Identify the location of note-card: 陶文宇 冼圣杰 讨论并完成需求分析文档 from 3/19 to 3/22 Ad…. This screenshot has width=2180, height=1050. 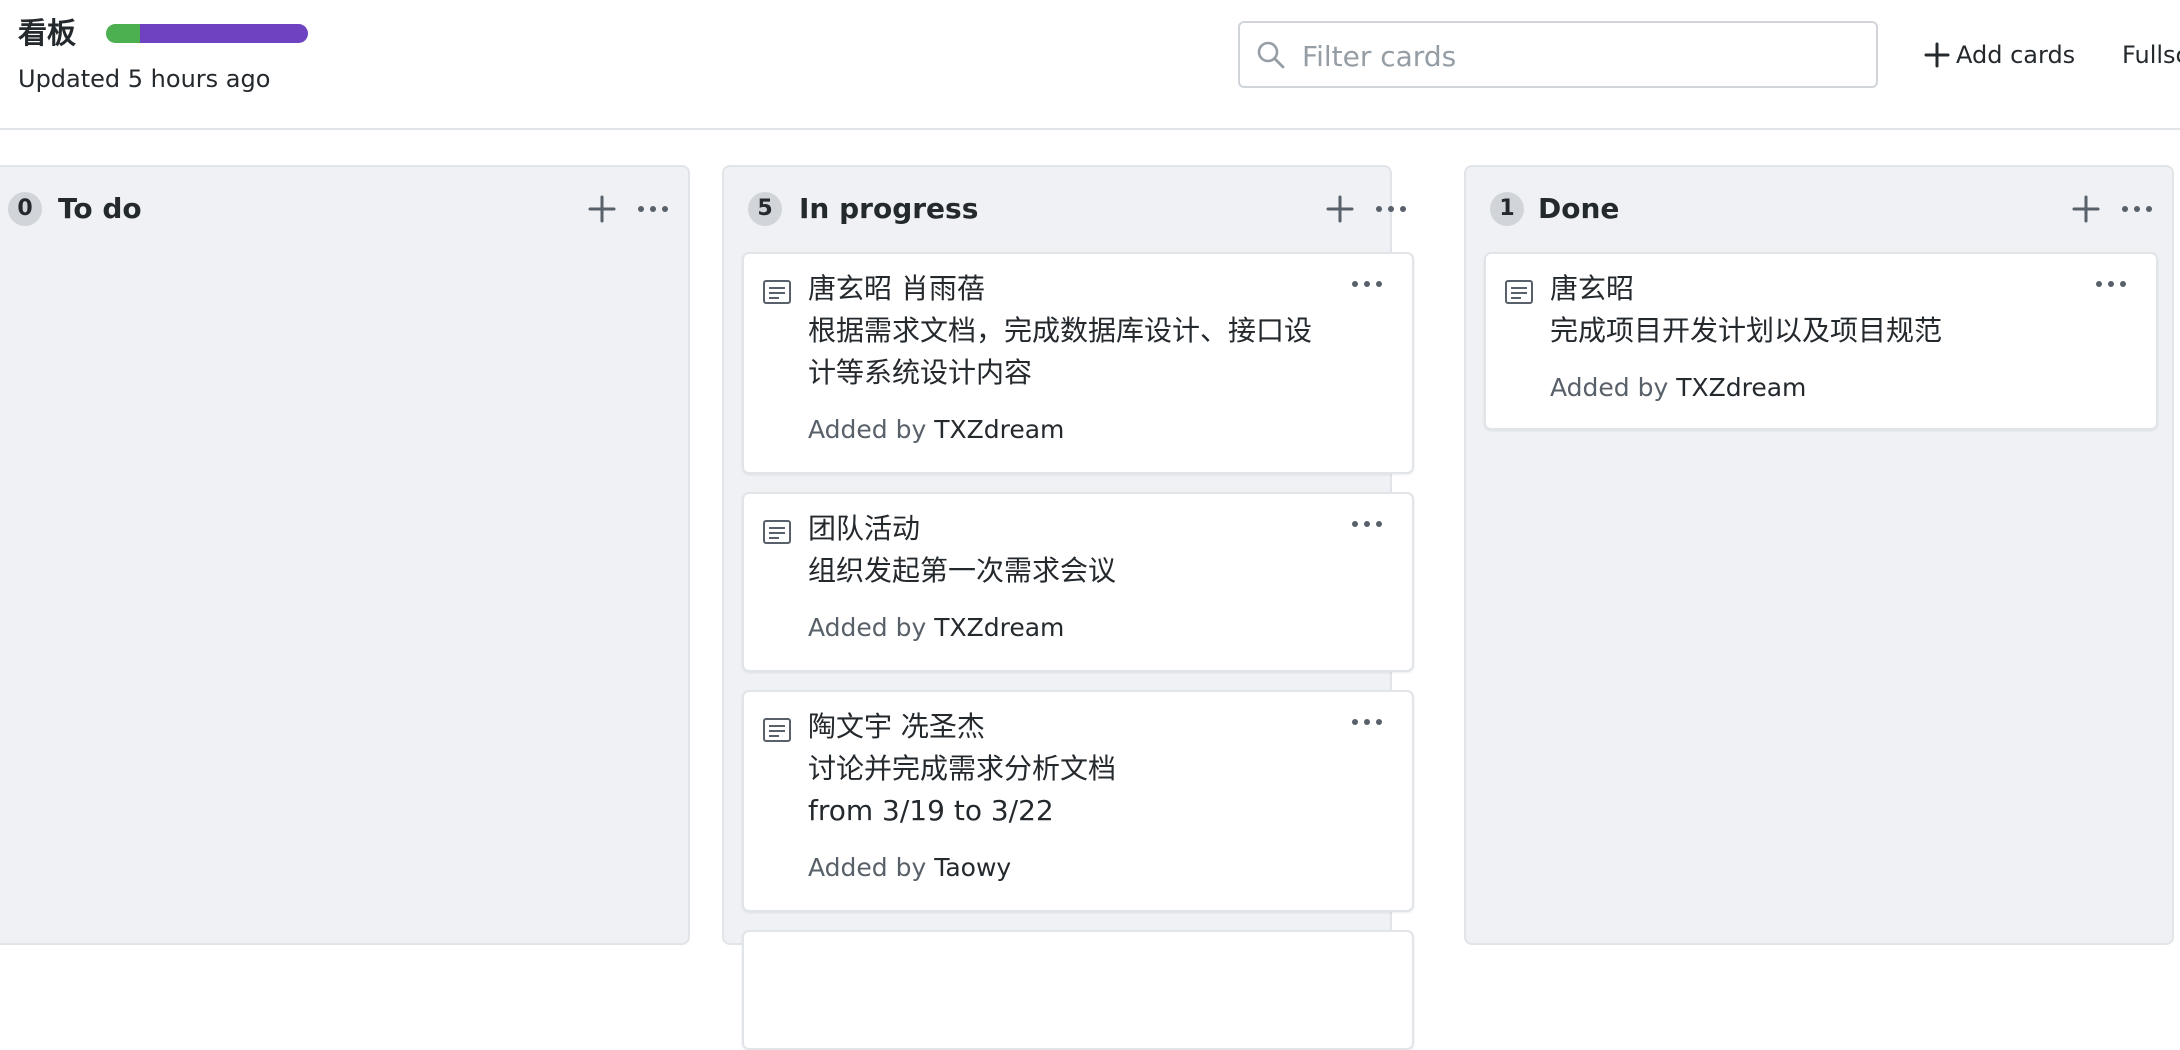
(1078, 801).